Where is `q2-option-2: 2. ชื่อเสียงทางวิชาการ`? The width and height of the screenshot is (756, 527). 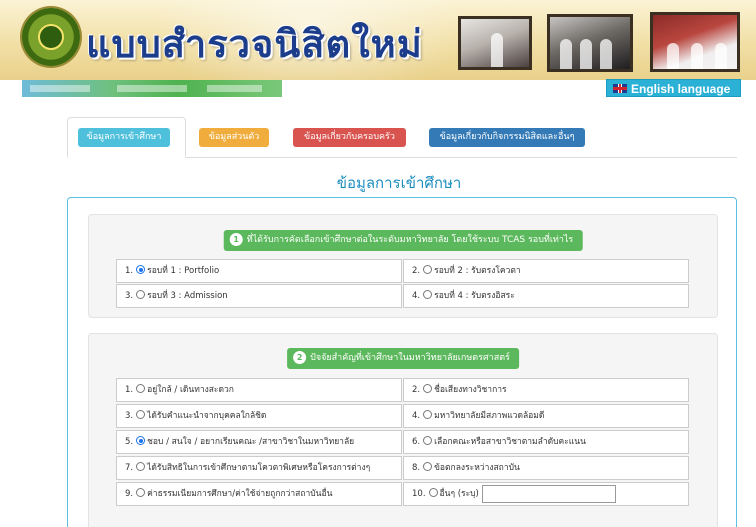
q2-option-2: 2. ชื่อเสียงทางวิชาการ is located at coordinates (546, 390).